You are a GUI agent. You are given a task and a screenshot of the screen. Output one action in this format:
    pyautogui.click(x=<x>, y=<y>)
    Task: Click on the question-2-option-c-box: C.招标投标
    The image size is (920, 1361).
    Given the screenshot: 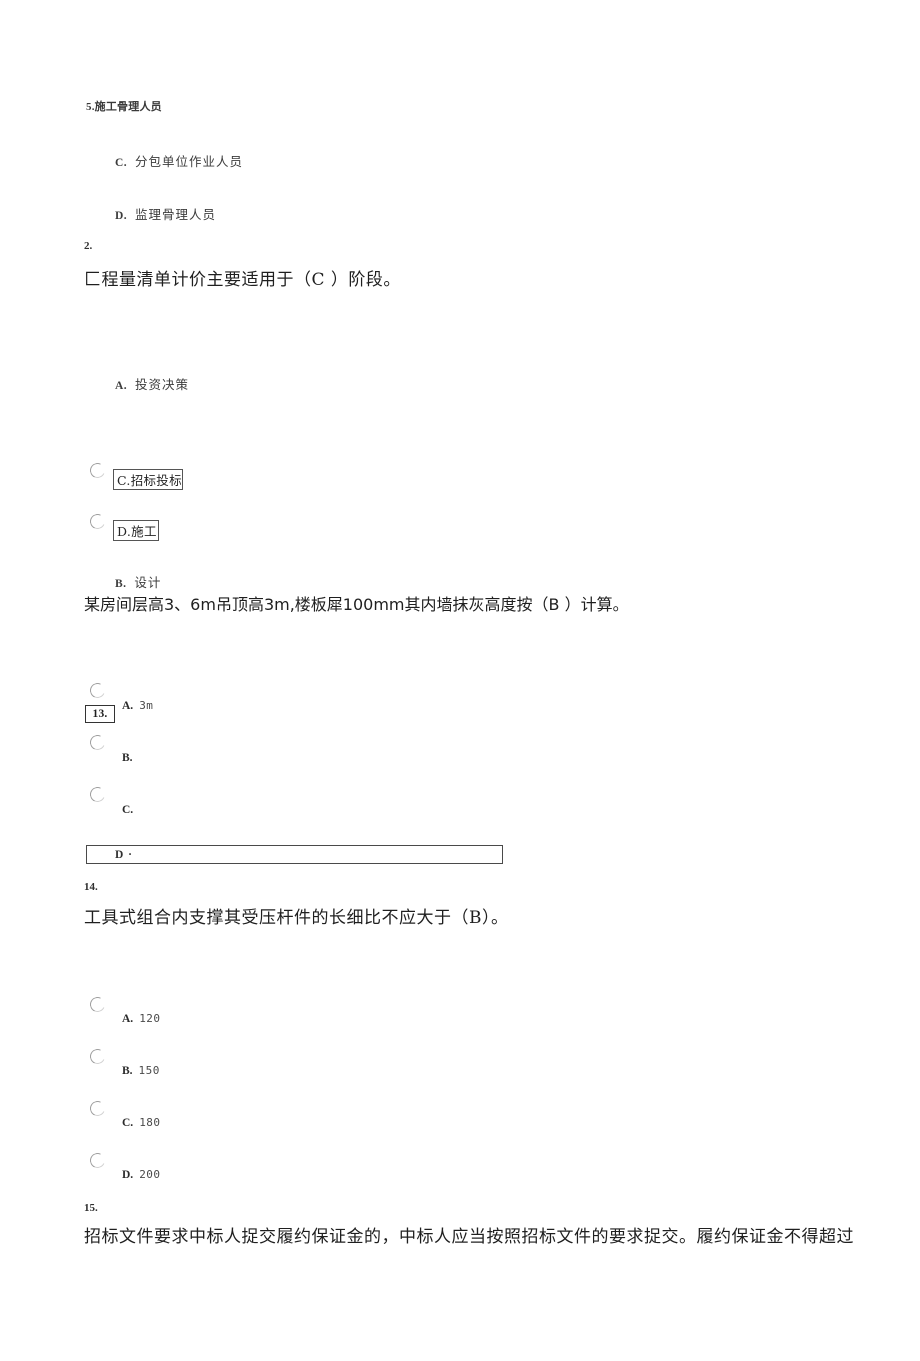 What is the action you would take?
    pyautogui.click(x=148, y=479)
    